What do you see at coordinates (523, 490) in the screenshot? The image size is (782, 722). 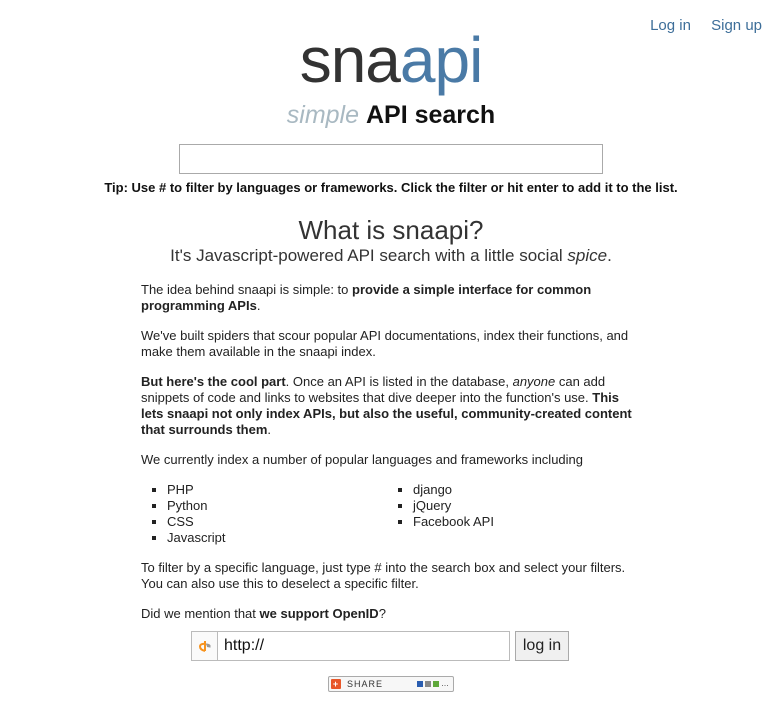 I see `list-item: django` at bounding box center [523, 490].